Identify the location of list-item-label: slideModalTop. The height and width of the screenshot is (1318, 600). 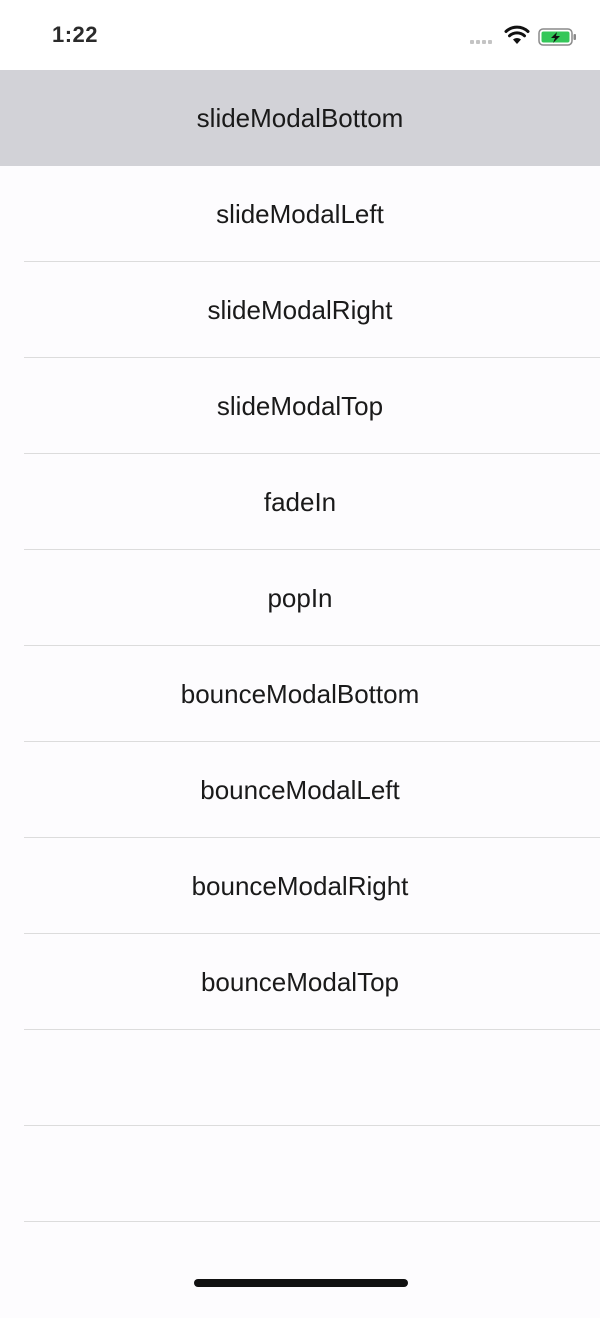
(300, 405).